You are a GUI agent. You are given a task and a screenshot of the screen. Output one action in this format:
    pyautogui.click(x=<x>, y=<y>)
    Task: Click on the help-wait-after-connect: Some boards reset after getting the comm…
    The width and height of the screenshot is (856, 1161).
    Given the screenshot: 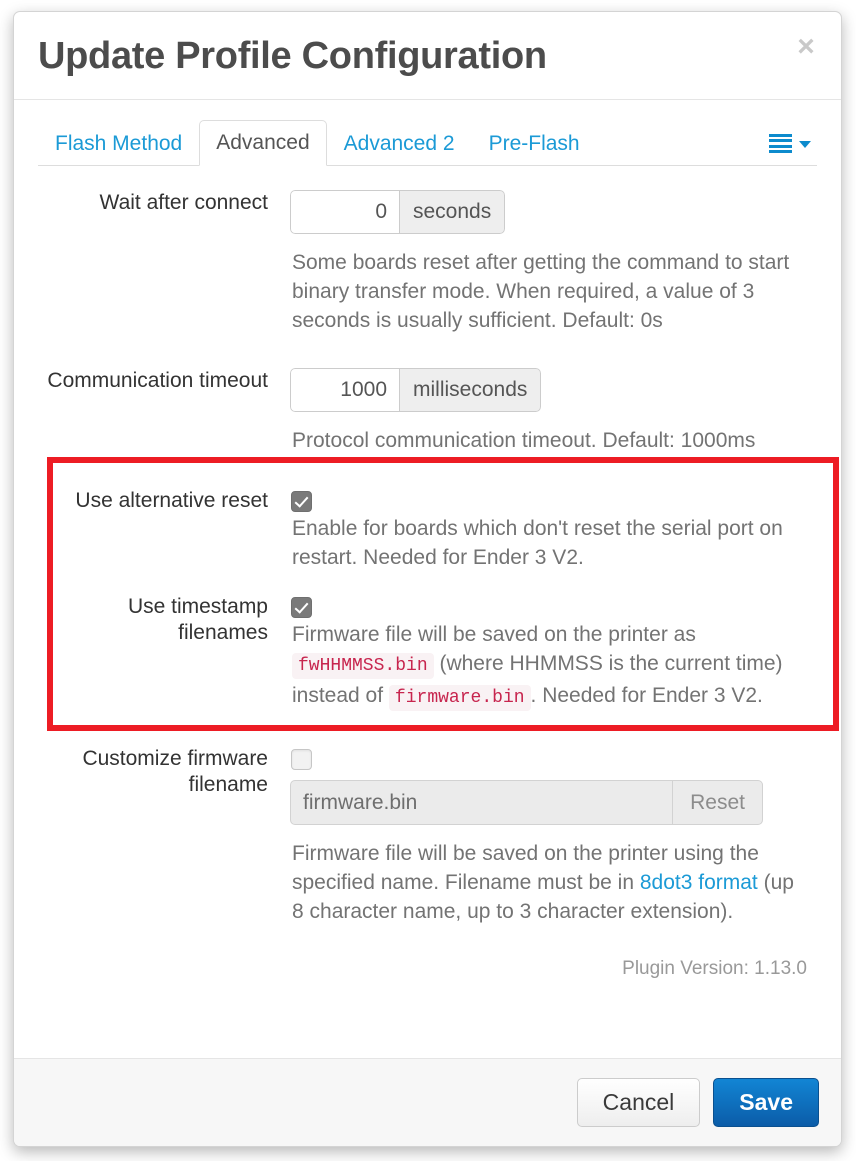 What is the action you would take?
    pyautogui.click(x=541, y=291)
    